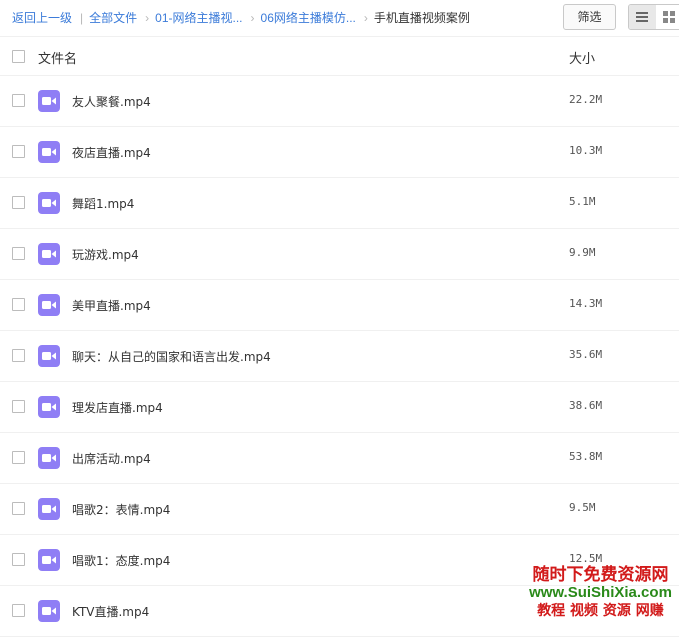 The width and height of the screenshot is (679, 637). Describe the element at coordinates (57, 57) in the screenshot. I see `column-header-name: 文件名` at that location.